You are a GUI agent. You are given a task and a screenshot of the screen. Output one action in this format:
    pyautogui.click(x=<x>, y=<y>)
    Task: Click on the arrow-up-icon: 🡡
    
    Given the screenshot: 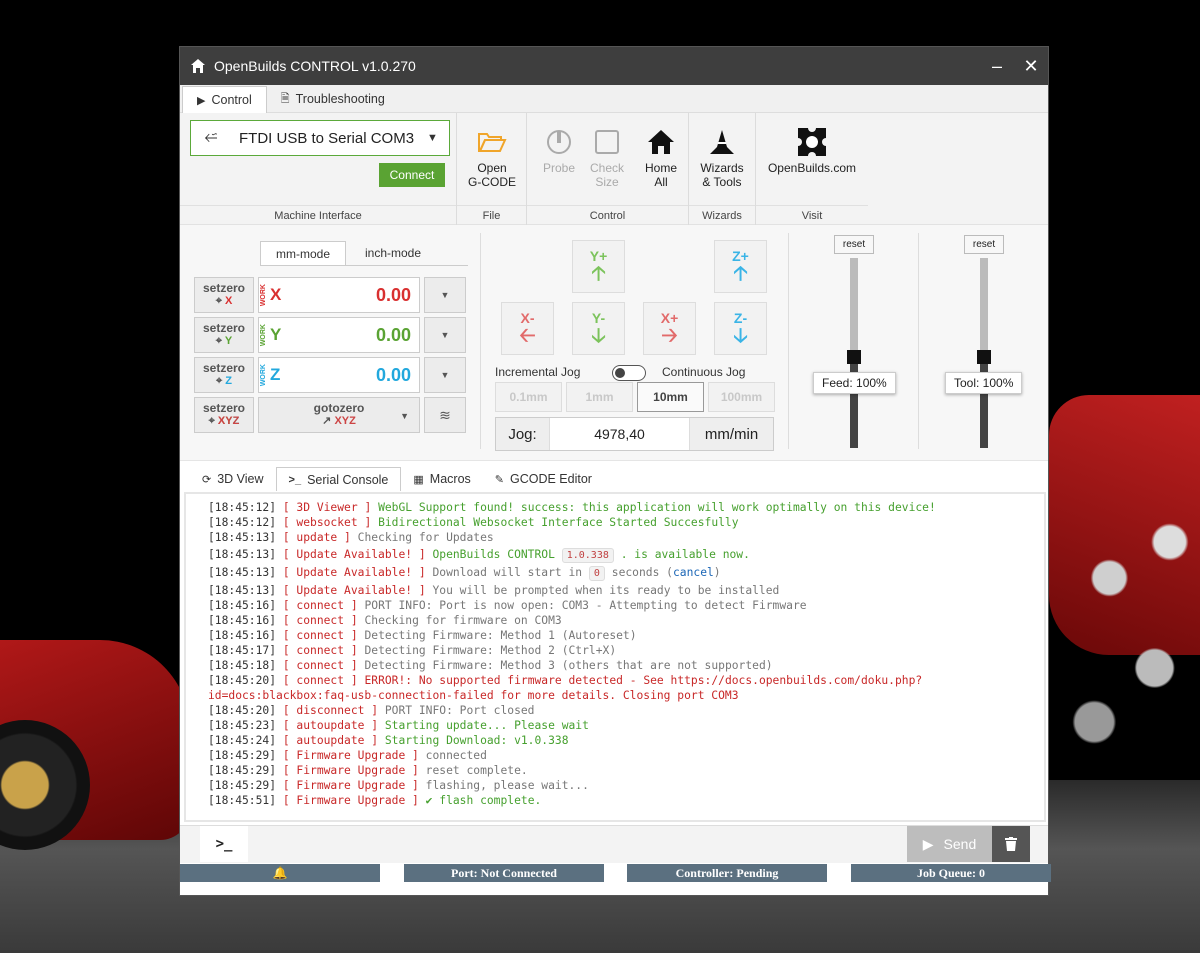 What is the action you would take?
    pyautogui.click(x=740, y=274)
    